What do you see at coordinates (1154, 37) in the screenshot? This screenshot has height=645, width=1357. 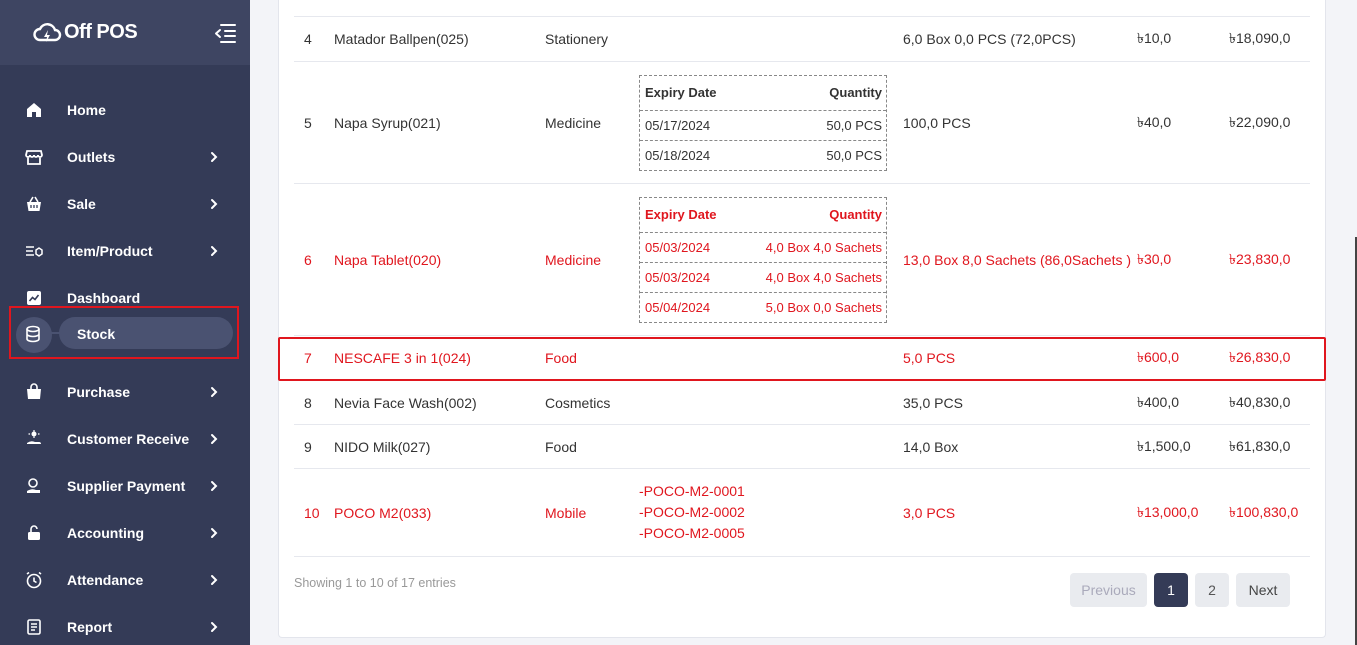 I see `unit-price: ৳10,0` at bounding box center [1154, 37].